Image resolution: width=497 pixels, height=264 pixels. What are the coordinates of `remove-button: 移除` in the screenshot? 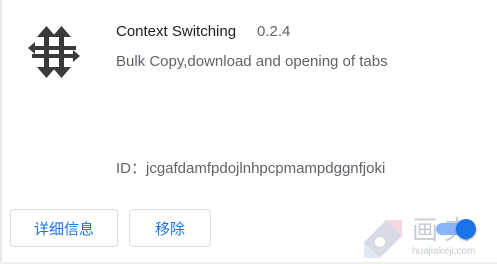 It's located at (170, 228).